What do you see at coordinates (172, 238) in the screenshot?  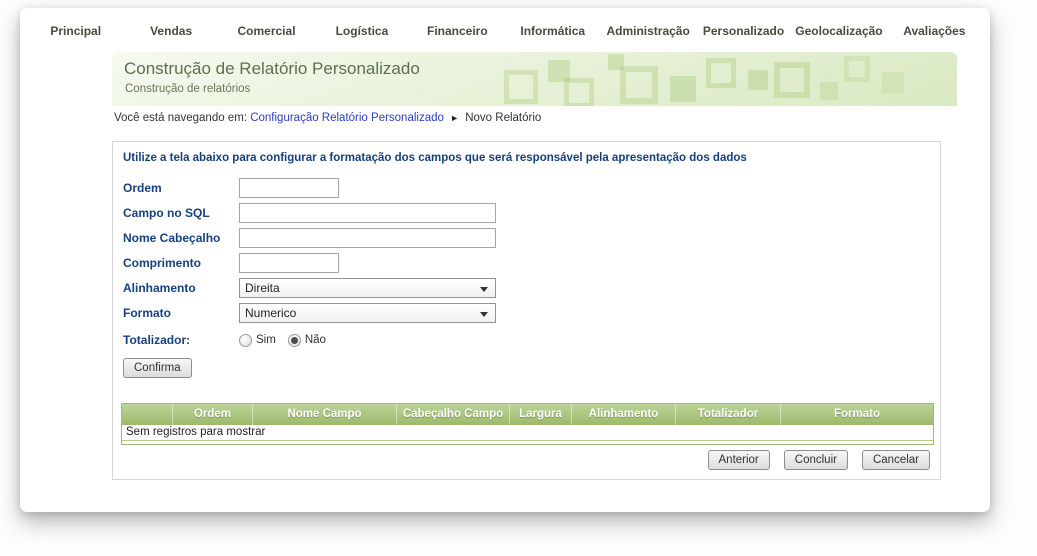 I see `nome-cabecalho-label: Nome Cabeçalho` at bounding box center [172, 238].